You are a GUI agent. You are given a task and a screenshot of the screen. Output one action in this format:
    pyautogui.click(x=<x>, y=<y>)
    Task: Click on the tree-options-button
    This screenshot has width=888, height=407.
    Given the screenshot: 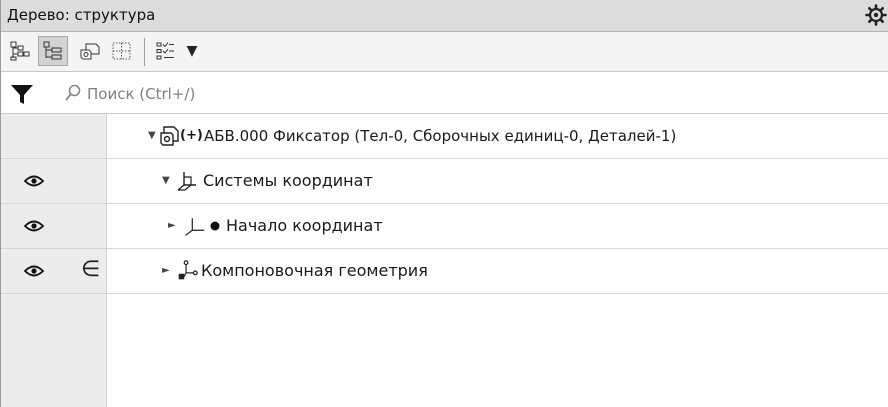 What is the action you would take?
    pyautogui.click(x=166, y=51)
    